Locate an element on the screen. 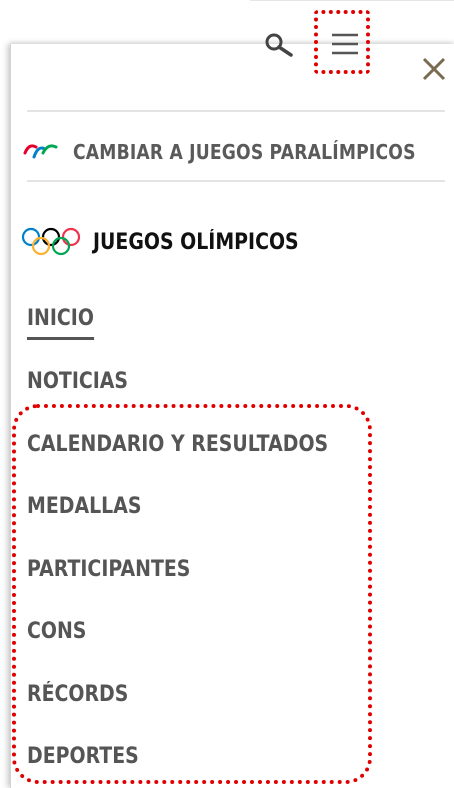 The height and width of the screenshot is (788, 454). nav-item-label: NOTICIAS is located at coordinates (78, 382).